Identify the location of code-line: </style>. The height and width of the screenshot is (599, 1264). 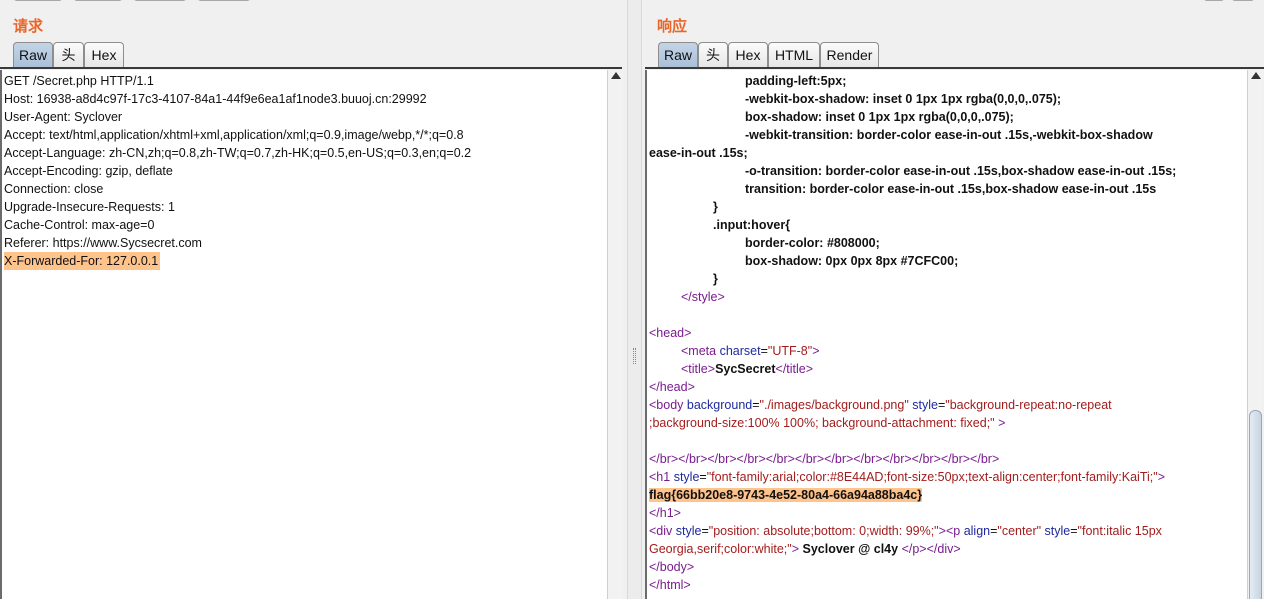
(703, 297).